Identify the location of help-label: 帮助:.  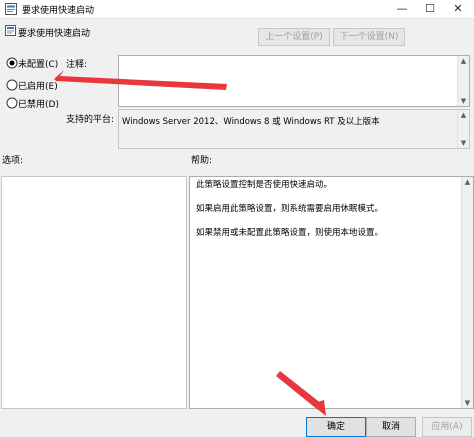
(202, 161).